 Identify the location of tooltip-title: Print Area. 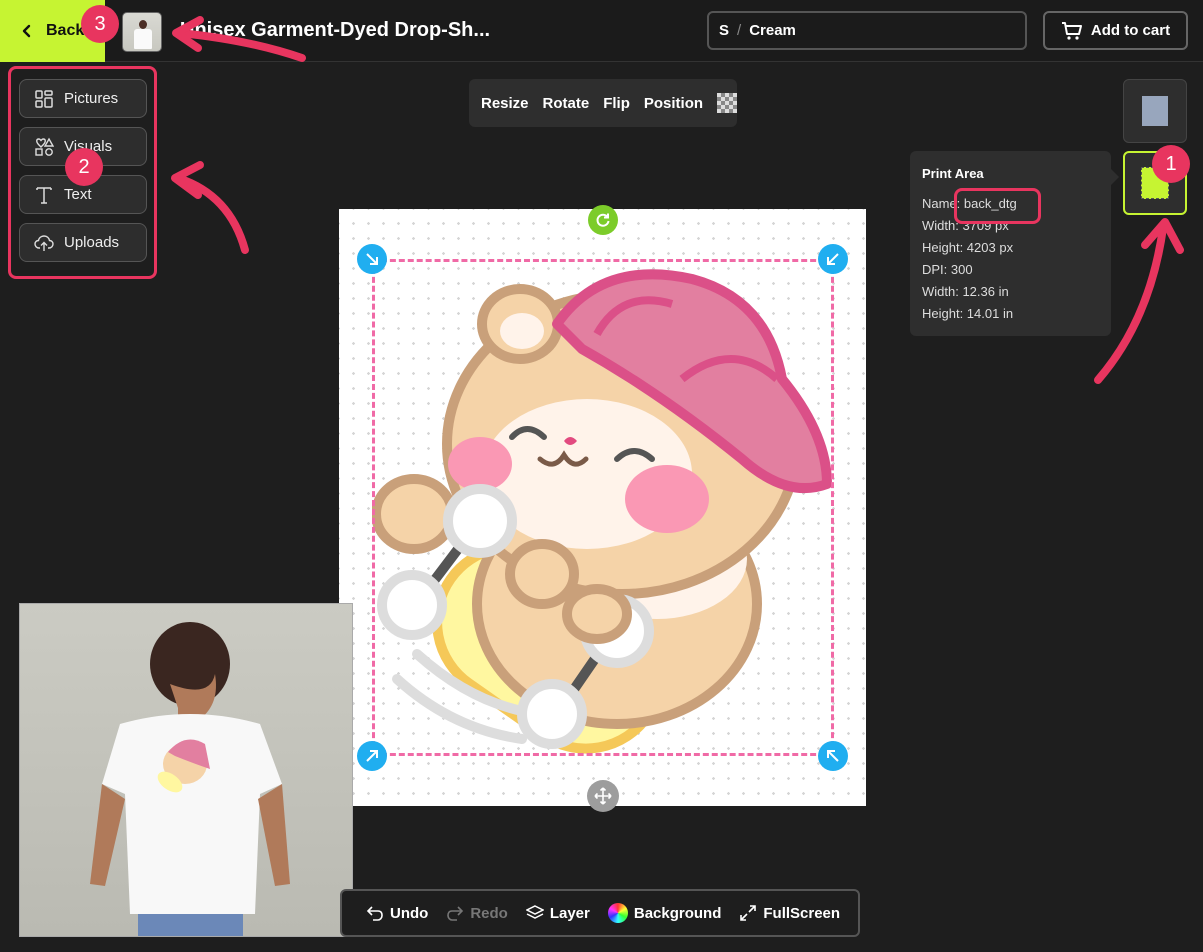
(953, 173).